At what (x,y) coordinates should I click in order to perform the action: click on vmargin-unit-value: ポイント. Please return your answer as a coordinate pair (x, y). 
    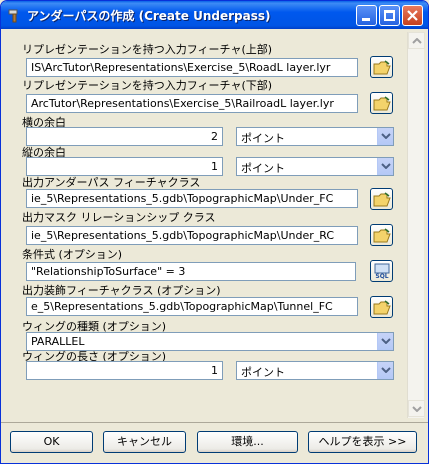
    Looking at the image, I should click on (263, 168).